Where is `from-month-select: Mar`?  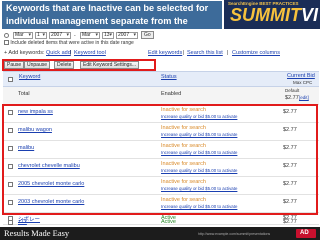
from-month-select: Mar is located at coordinates (23, 35).